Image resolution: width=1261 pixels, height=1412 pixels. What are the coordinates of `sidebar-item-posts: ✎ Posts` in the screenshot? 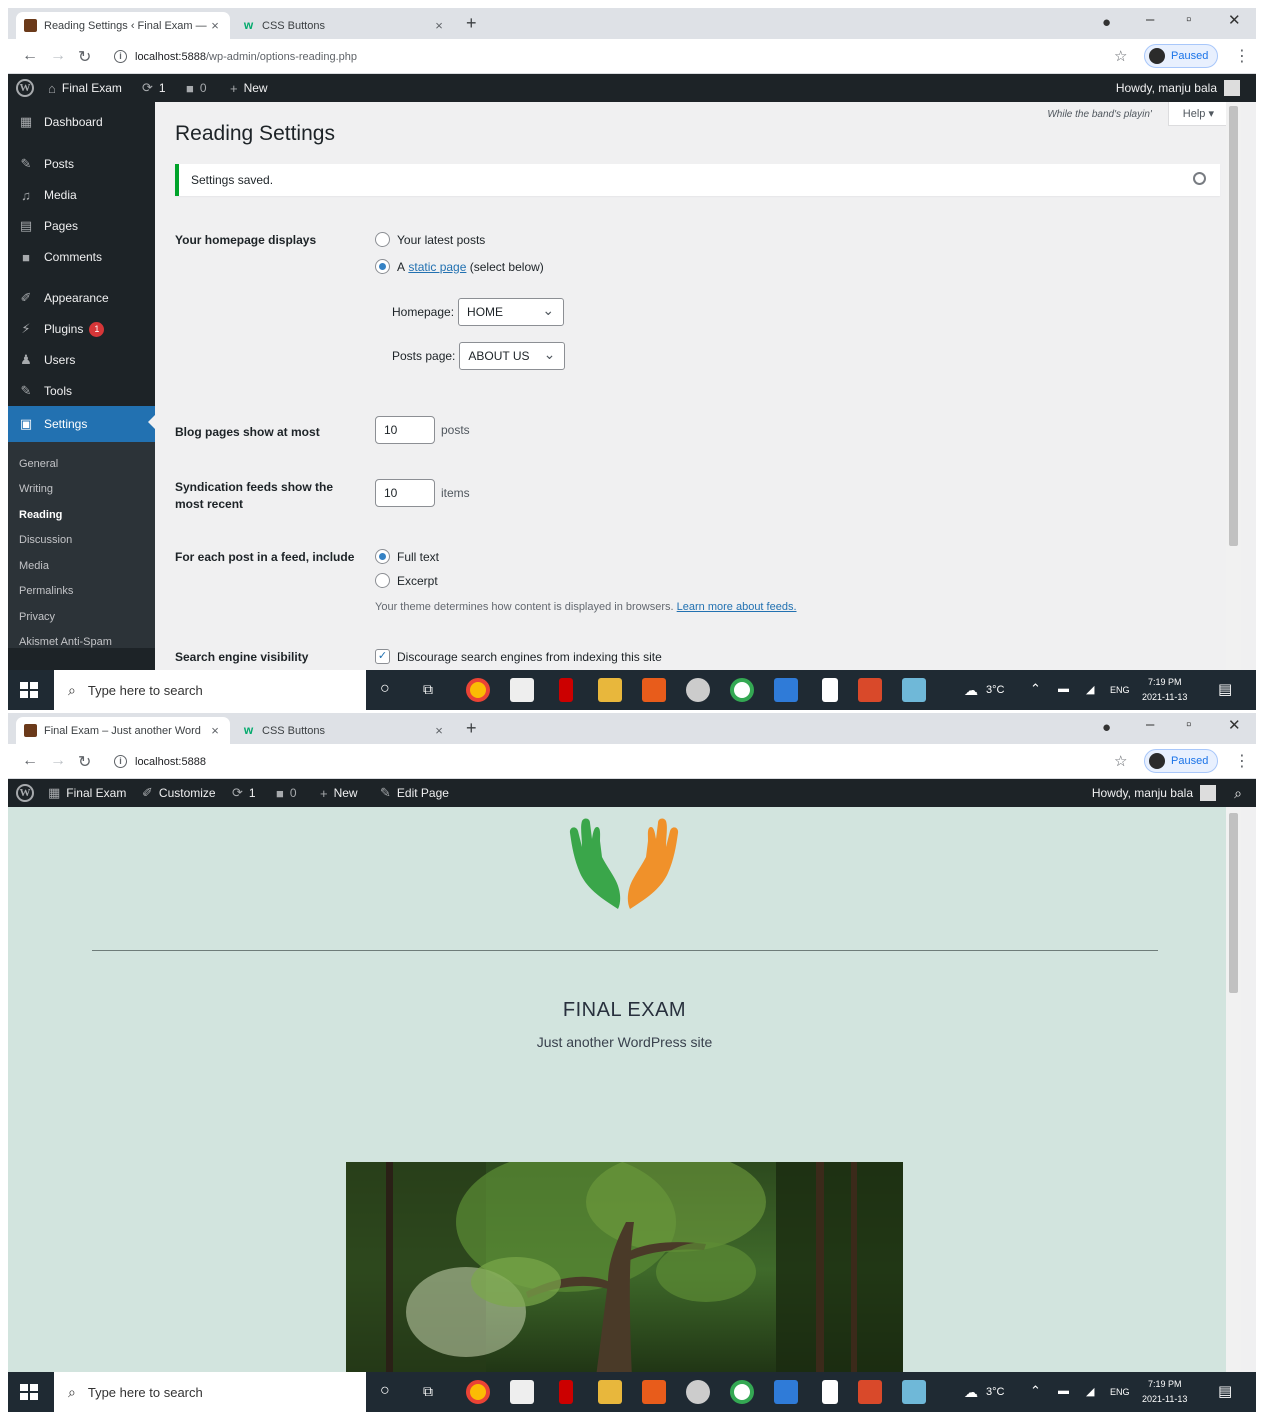 It's located at (81, 164).